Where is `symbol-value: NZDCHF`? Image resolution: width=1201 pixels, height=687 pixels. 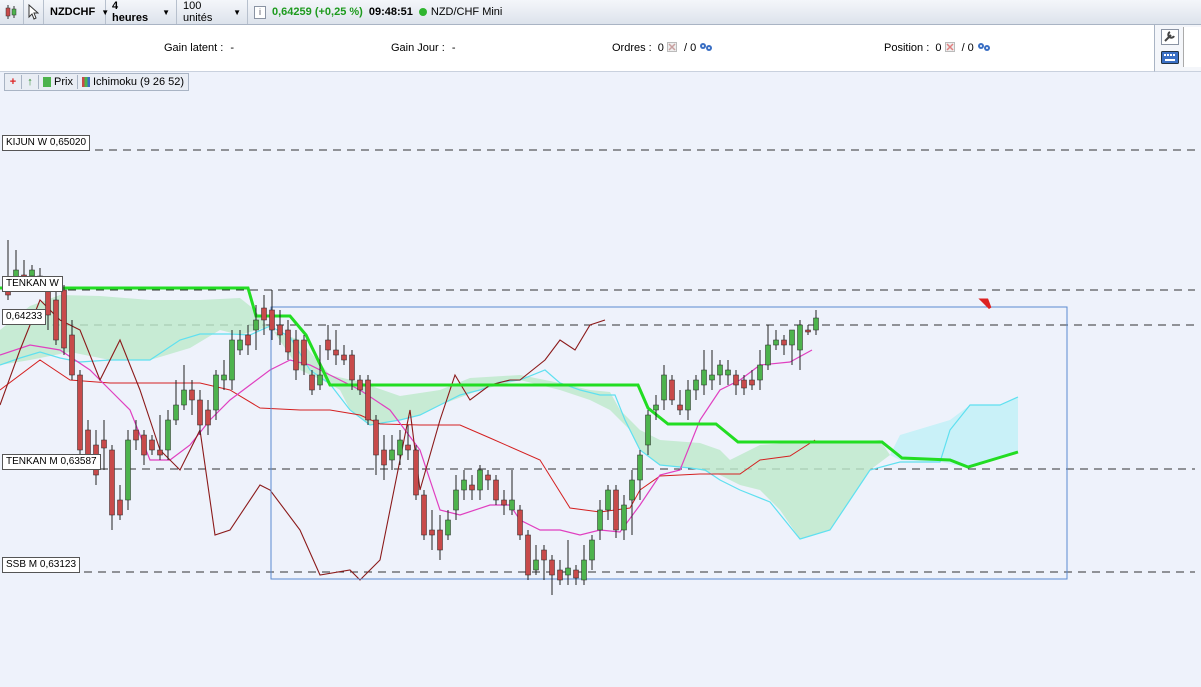
symbol-value: NZDCHF is located at coordinates (73, 12).